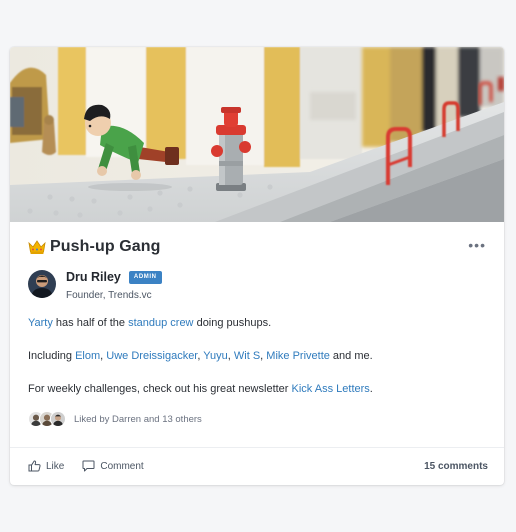 Image resolution: width=516 pixels, height=532 pixels. I want to click on crown-icon, so click(37, 247).